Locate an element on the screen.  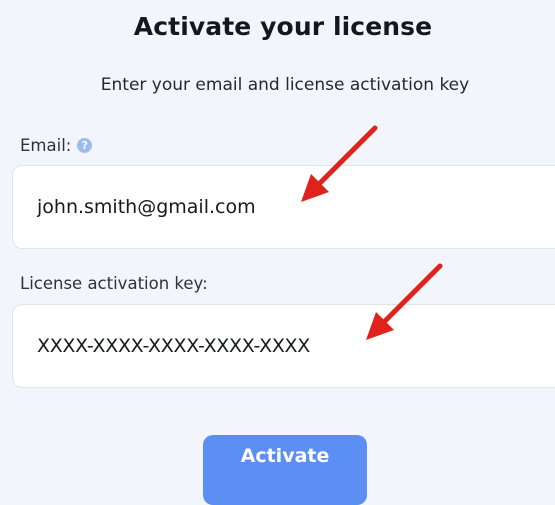
email-label: Email: ? is located at coordinates (56, 145).